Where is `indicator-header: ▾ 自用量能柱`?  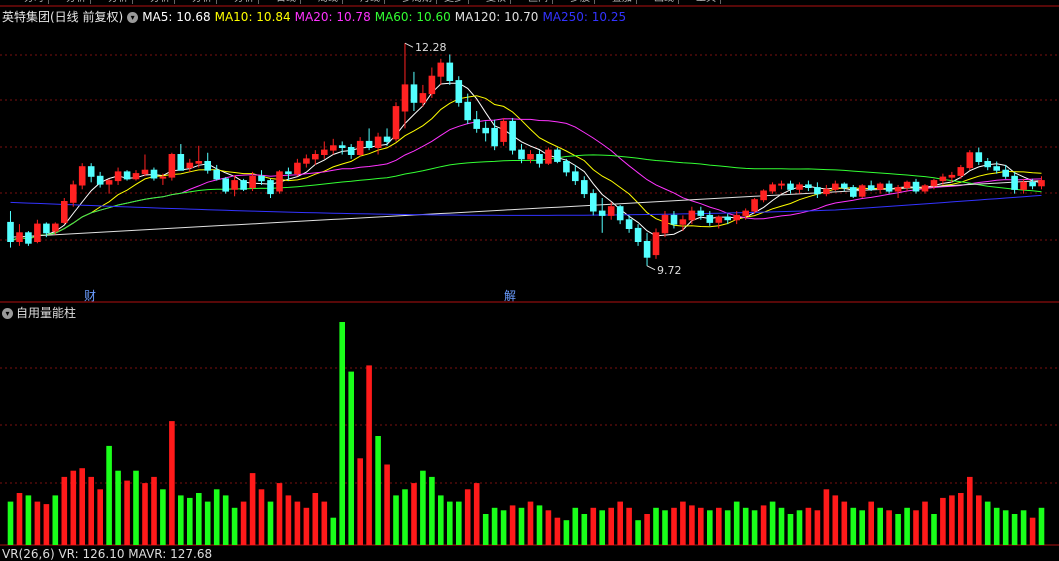
indicator-header: ▾ 自用量能柱 is located at coordinates (39, 312).